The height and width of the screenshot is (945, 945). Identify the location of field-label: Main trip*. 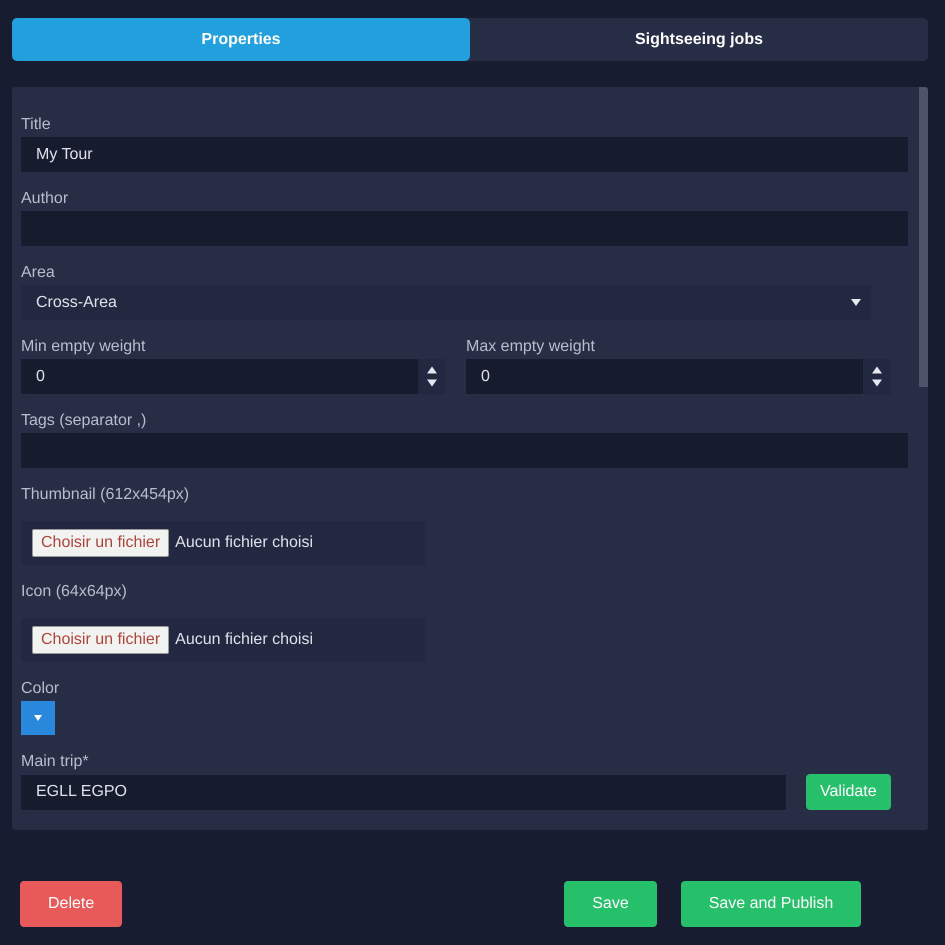
(55, 762).